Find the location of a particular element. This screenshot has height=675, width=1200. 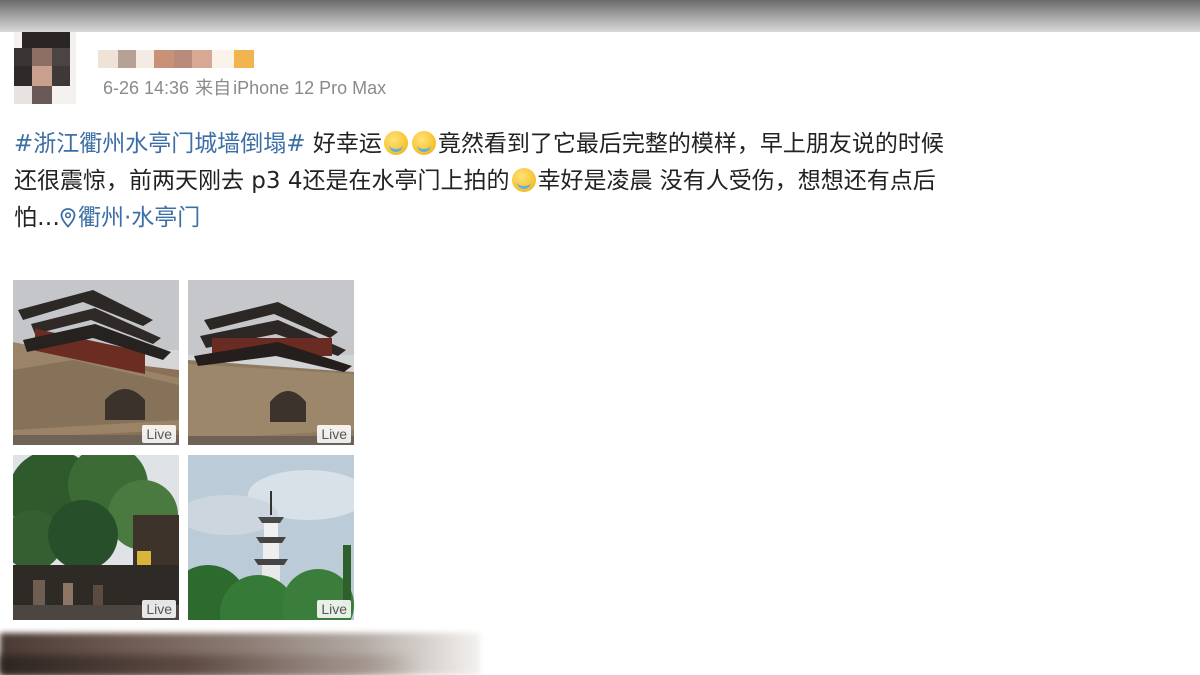

post-line-1: #浙江衢州水亭门城墙倒塌# 好幸运 竟然看到了它最后完整的模样，早上朋友说的时候 is located at coordinates (602, 144).